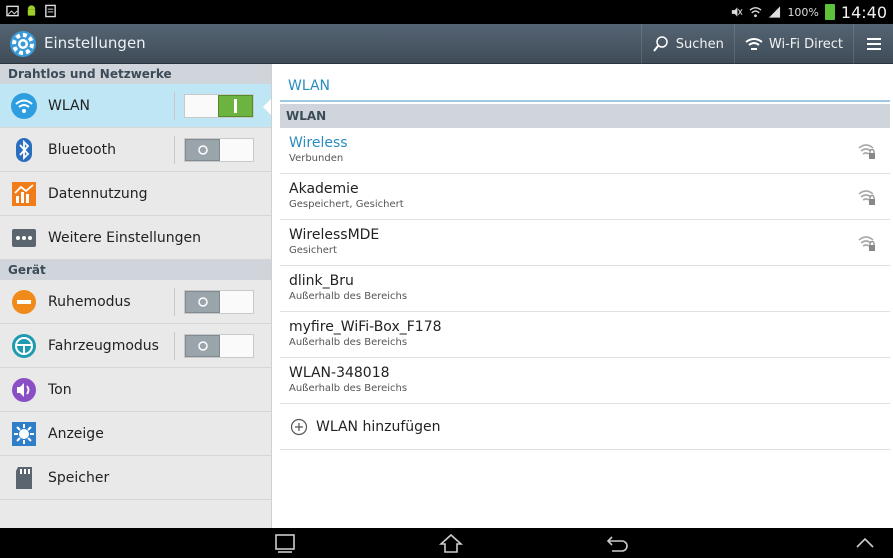 Image resolution: width=893 pixels, height=558 pixels. I want to click on search-label: Suchen, so click(699, 44).